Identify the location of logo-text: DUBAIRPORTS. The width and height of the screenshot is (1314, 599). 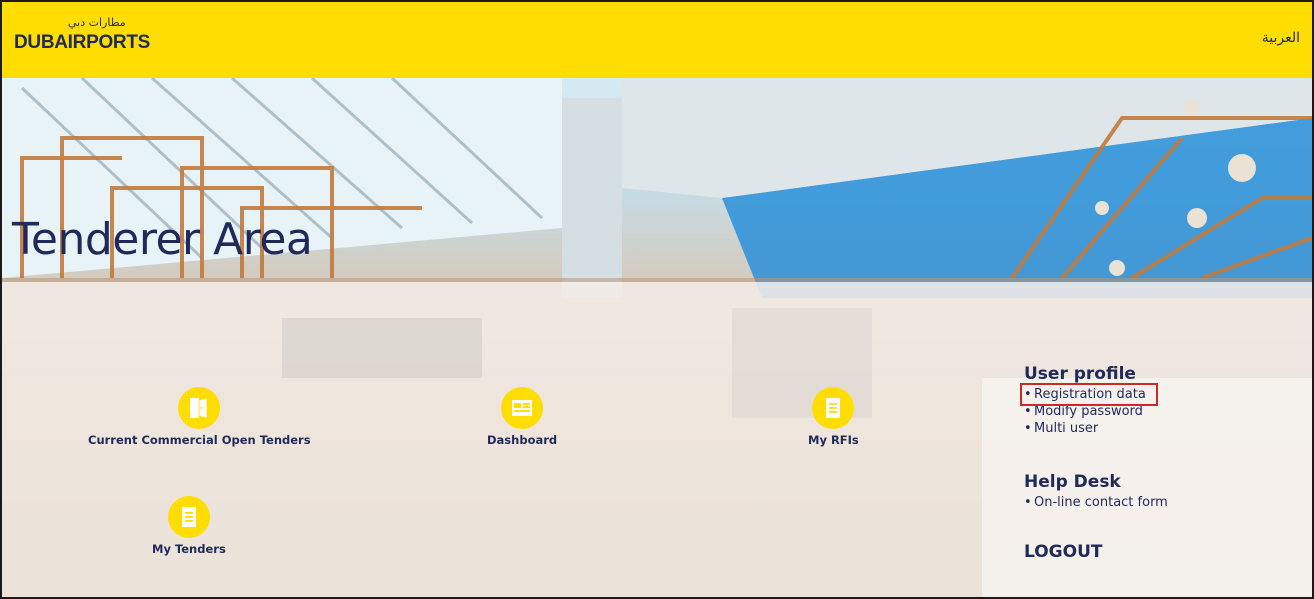
(82, 42).